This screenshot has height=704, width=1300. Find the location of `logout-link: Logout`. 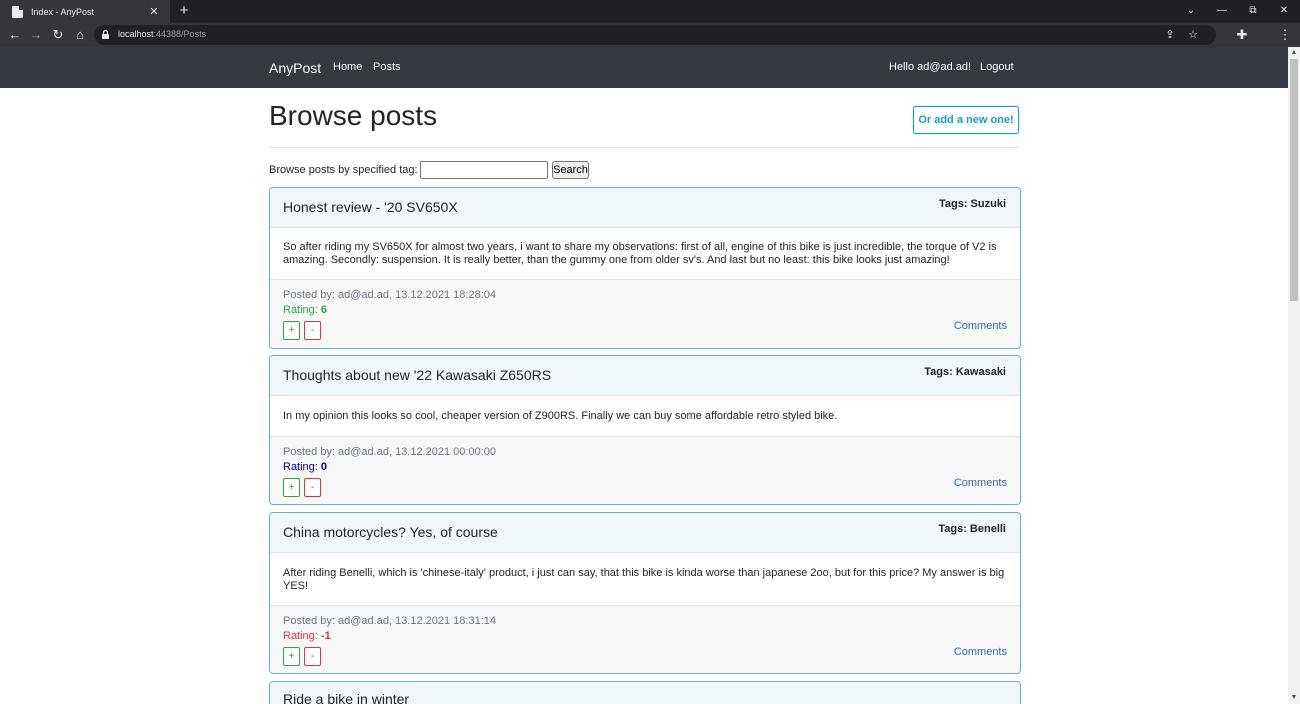

logout-link: Logout is located at coordinates (997, 67).